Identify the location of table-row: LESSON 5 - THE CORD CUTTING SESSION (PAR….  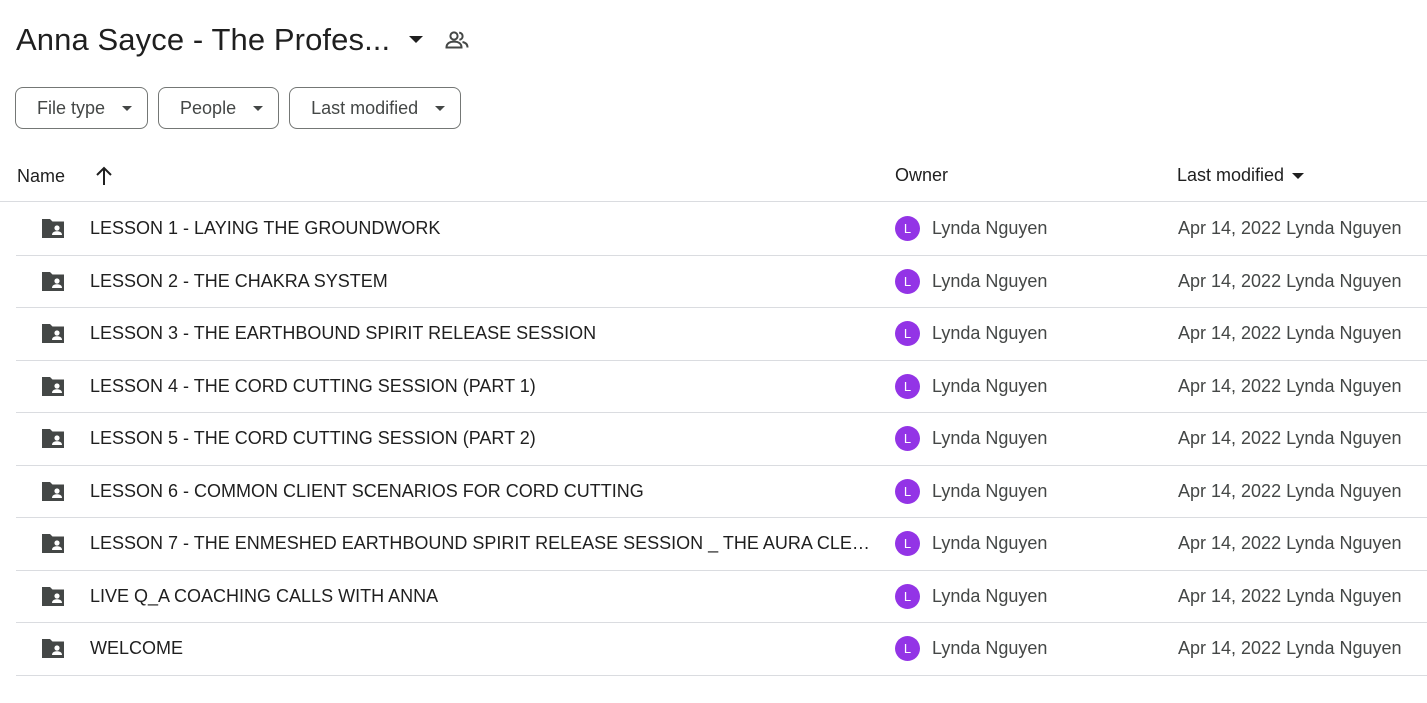
(721, 439).